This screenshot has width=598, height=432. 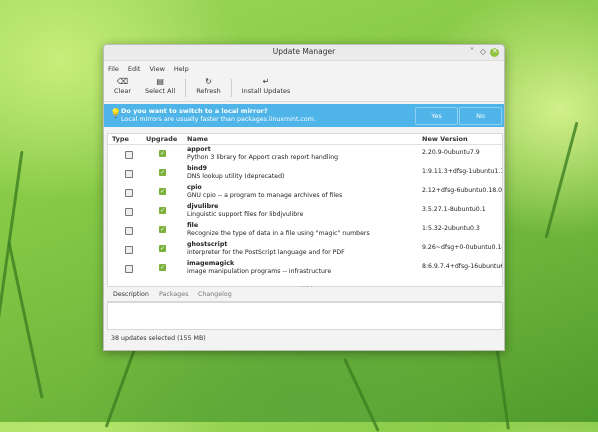 What do you see at coordinates (462, 266) in the screenshot?
I see `package-version: 8:6.9.7.4+dfsg-16ubuntu6.8` at bounding box center [462, 266].